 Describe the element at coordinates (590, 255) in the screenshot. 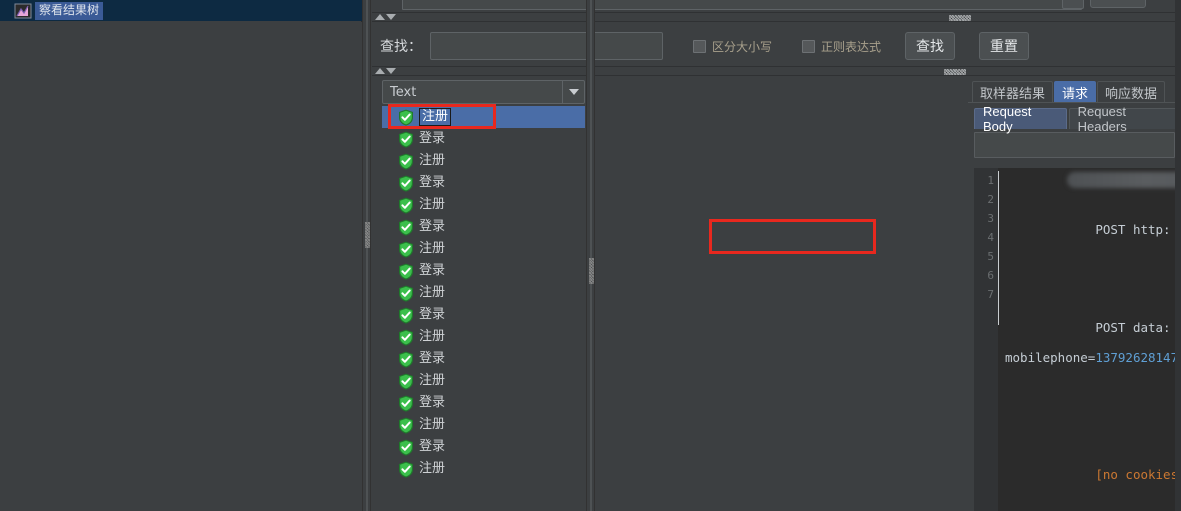

I see `results-split-divider` at that location.